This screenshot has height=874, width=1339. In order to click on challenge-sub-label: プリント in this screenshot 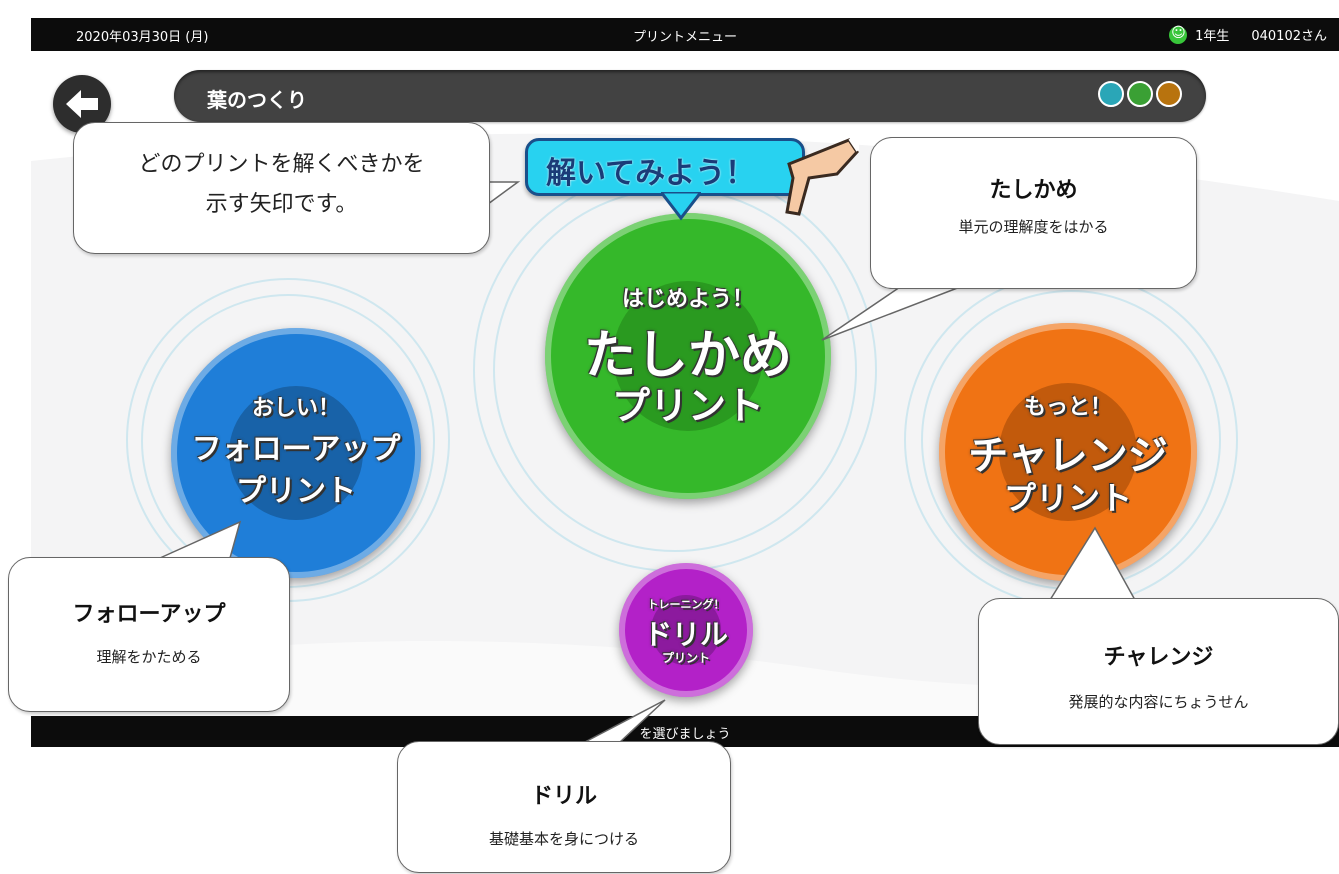, I will do `click(1067, 498)`.